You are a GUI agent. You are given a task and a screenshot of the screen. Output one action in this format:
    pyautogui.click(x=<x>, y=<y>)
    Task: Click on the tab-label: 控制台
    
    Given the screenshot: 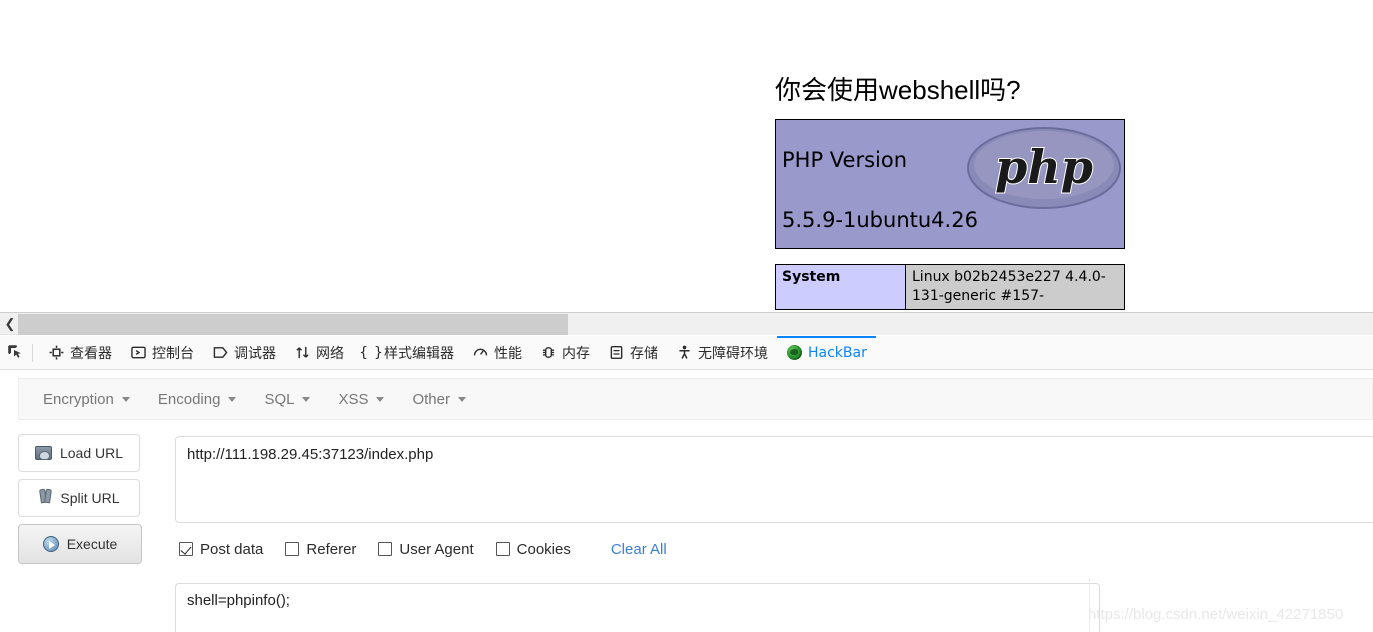 What is the action you would take?
    pyautogui.click(x=173, y=353)
    